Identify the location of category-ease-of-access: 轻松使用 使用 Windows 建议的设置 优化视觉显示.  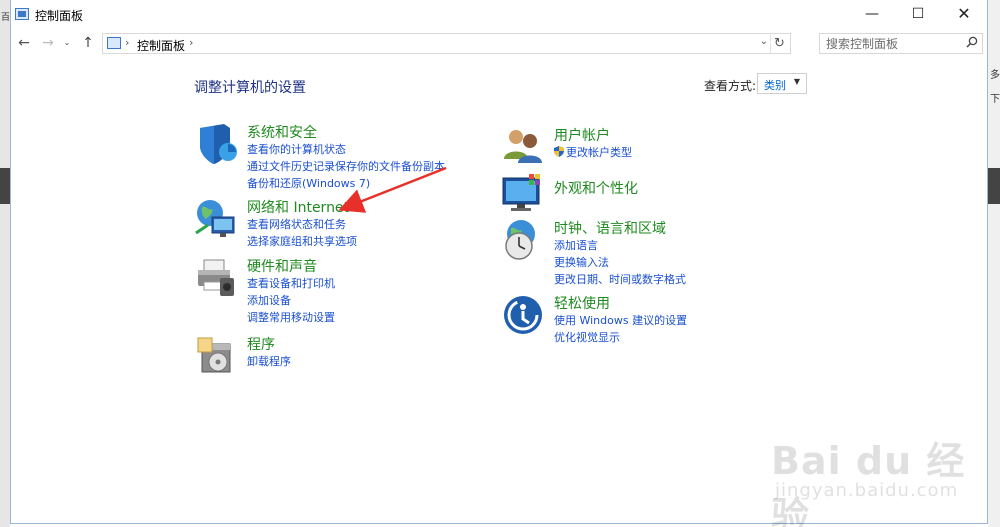
(651, 319).